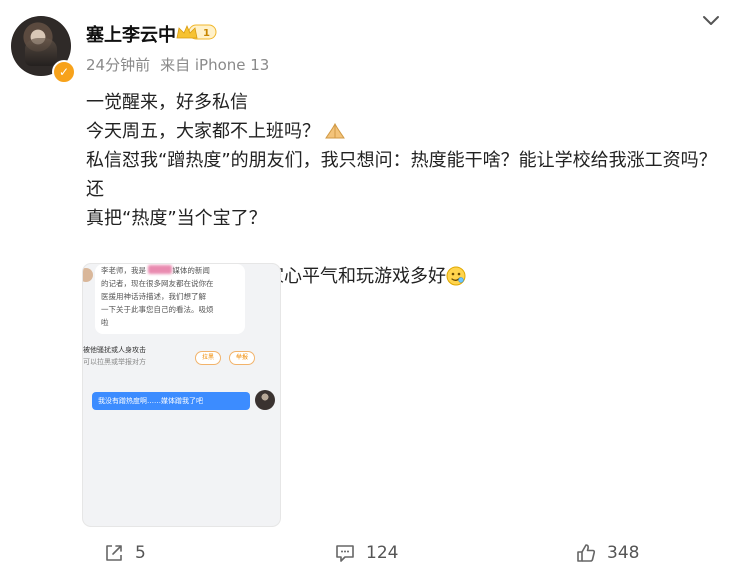  I want to click on post-line: 真把“热度”当个宝了？, so click(176, 218).